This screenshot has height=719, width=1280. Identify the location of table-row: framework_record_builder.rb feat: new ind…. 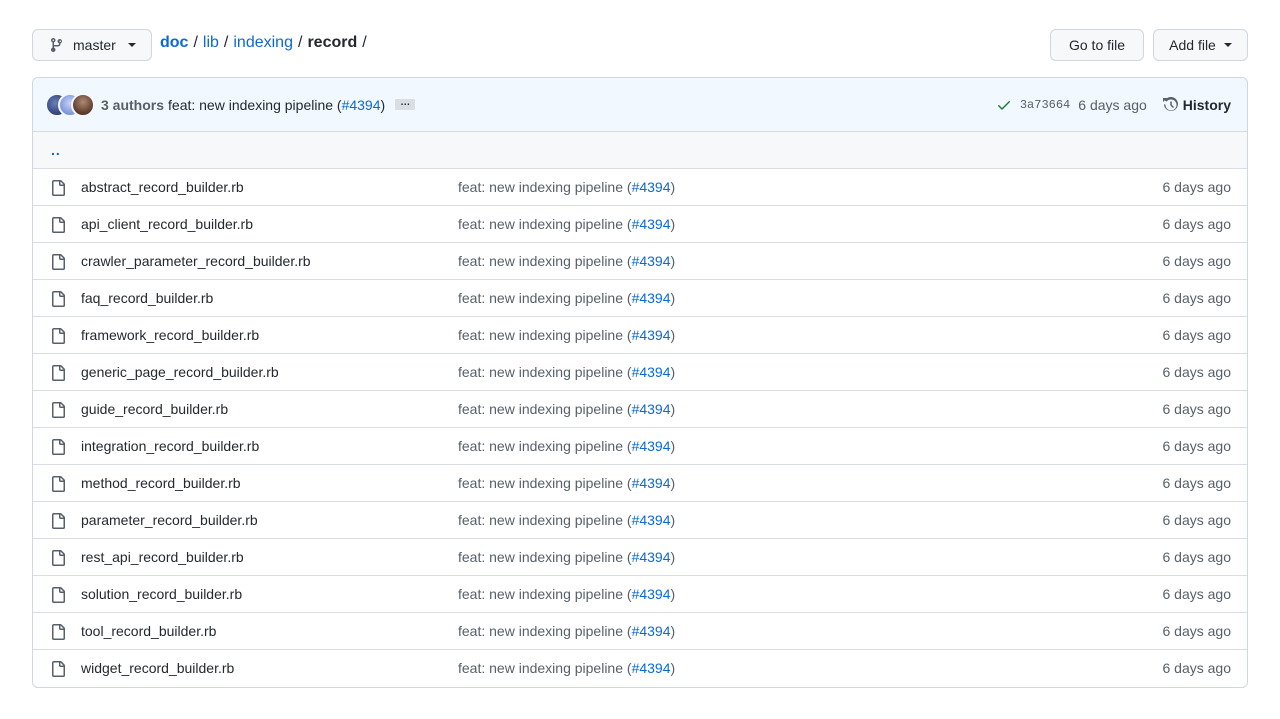
(640, 335).